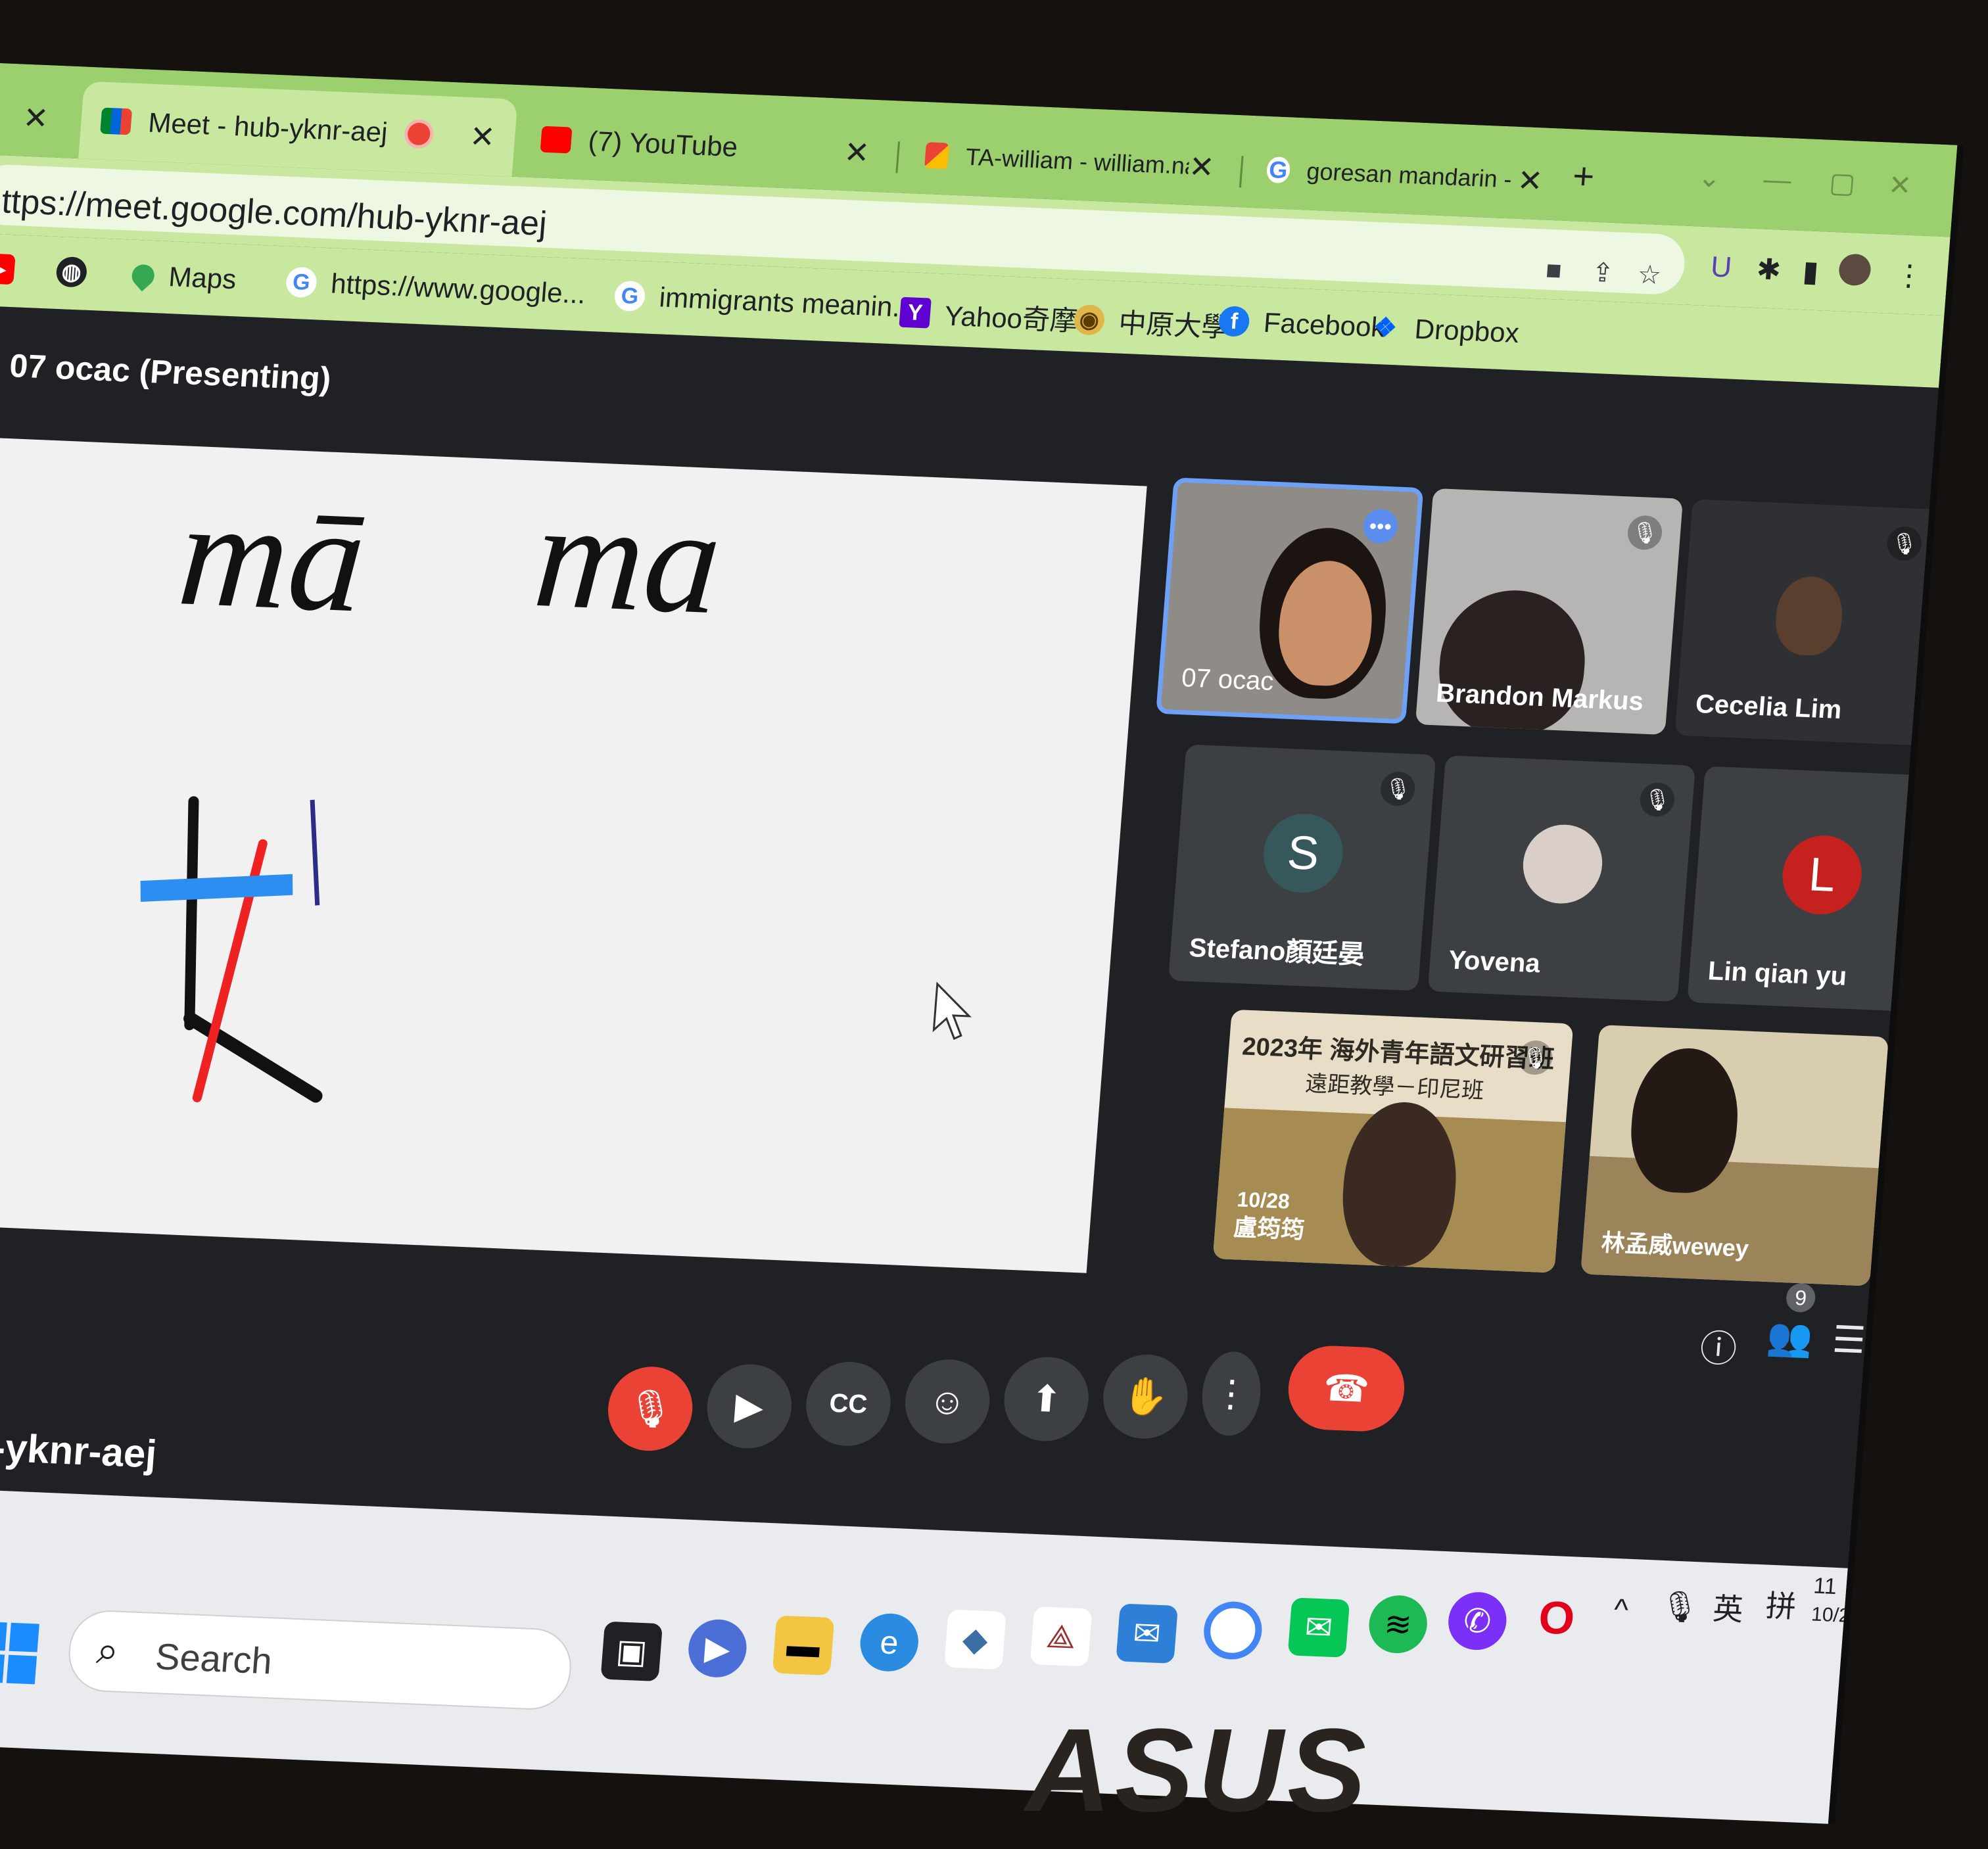 The height and width of the screenshot is (1849, 1988). Describe the element at coordinates (1478, 1621) in the screenshot. I see `viber-icon: ✆` at that location.